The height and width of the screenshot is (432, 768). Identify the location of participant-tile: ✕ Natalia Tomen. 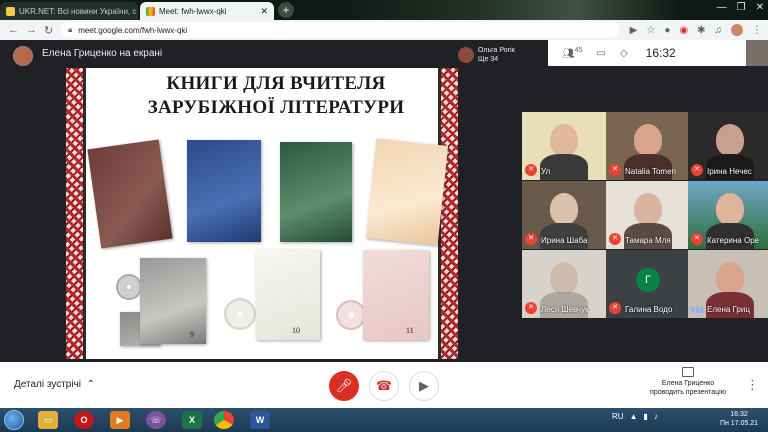
(648, 146).